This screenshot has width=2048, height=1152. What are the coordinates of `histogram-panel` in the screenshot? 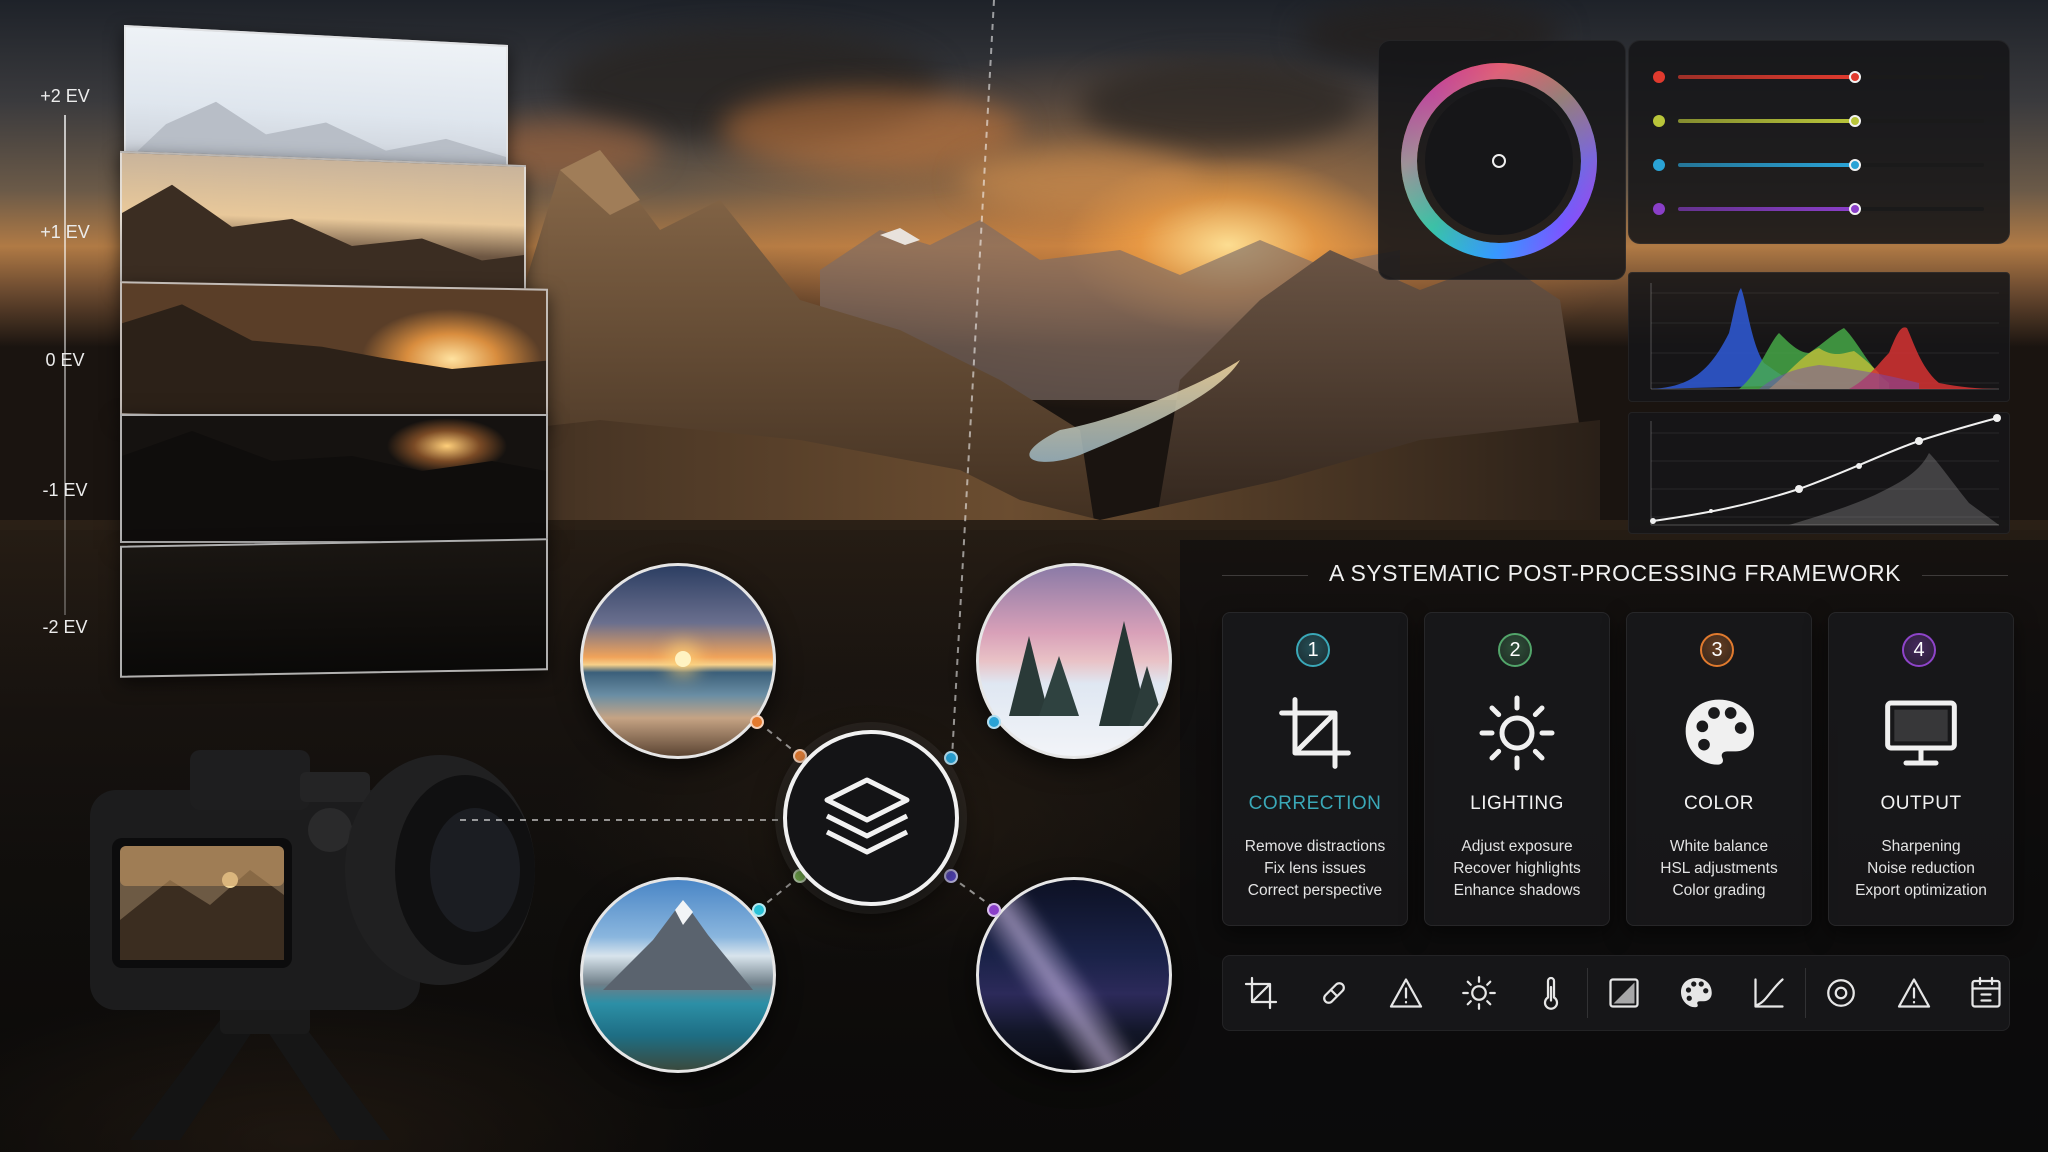 It's located at (1819, 337).